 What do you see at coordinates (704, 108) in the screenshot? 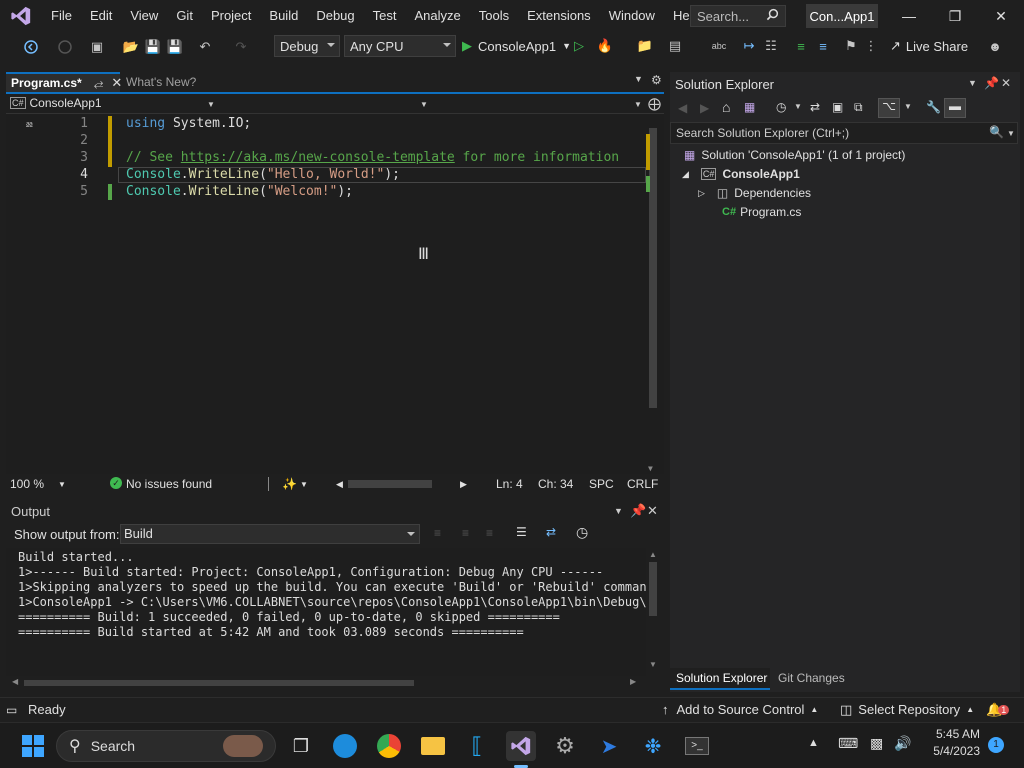
I see `se-forward-icon: ▶` at bounding box center [704, 108].